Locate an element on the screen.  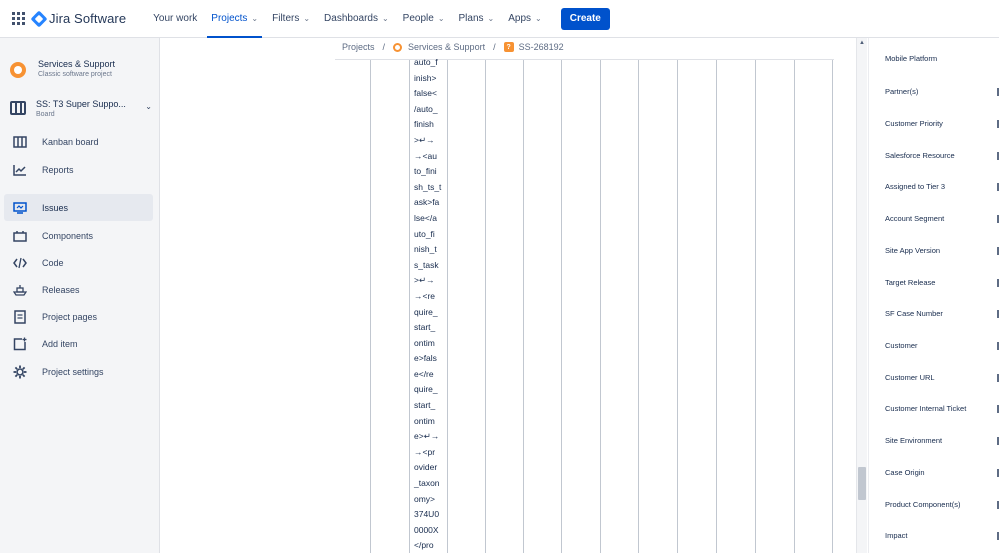
app-switcher-icon is located at coordinates (19, 18).